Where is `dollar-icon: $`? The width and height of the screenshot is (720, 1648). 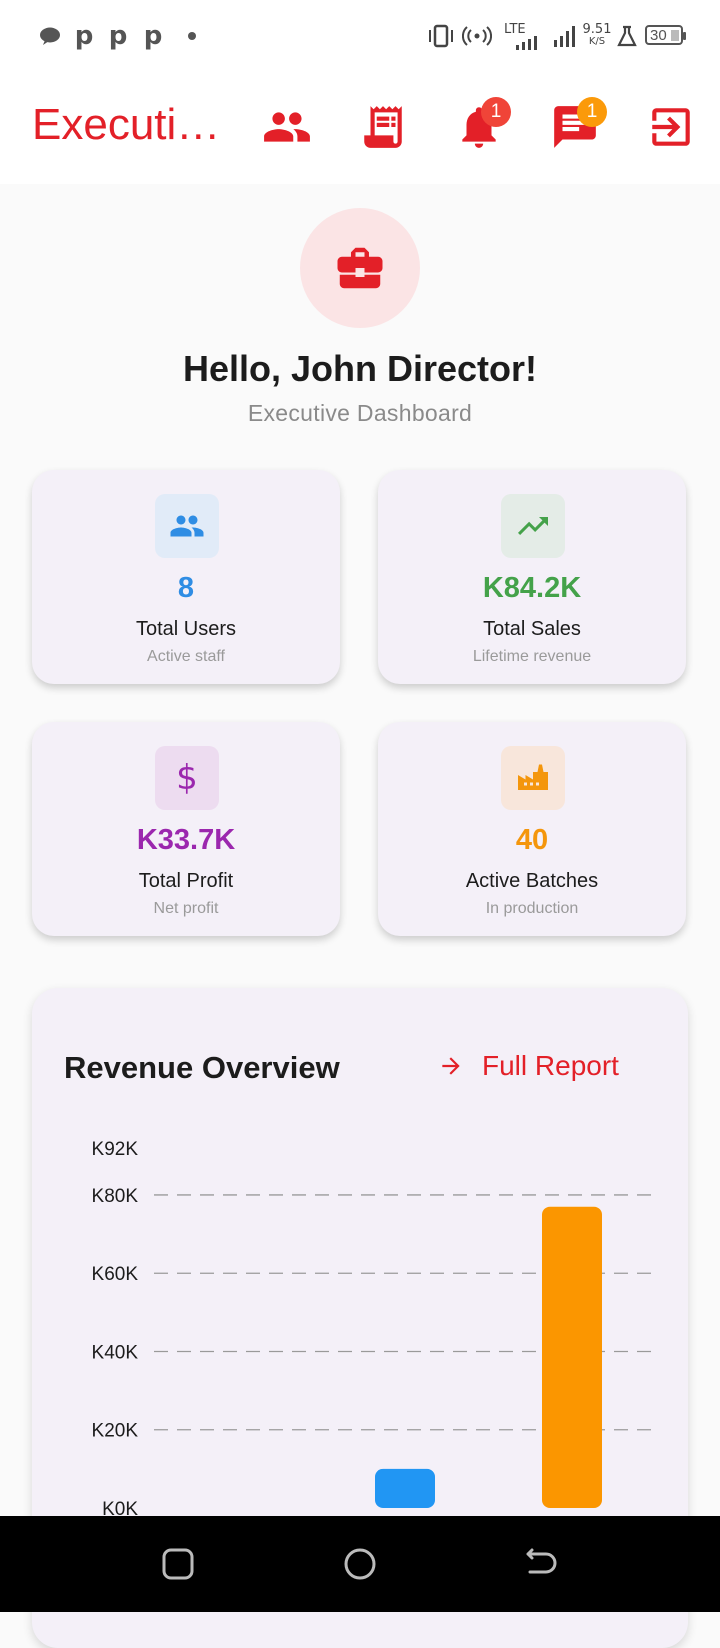
dollar-icon: $ is located at coordinates (187, 778).